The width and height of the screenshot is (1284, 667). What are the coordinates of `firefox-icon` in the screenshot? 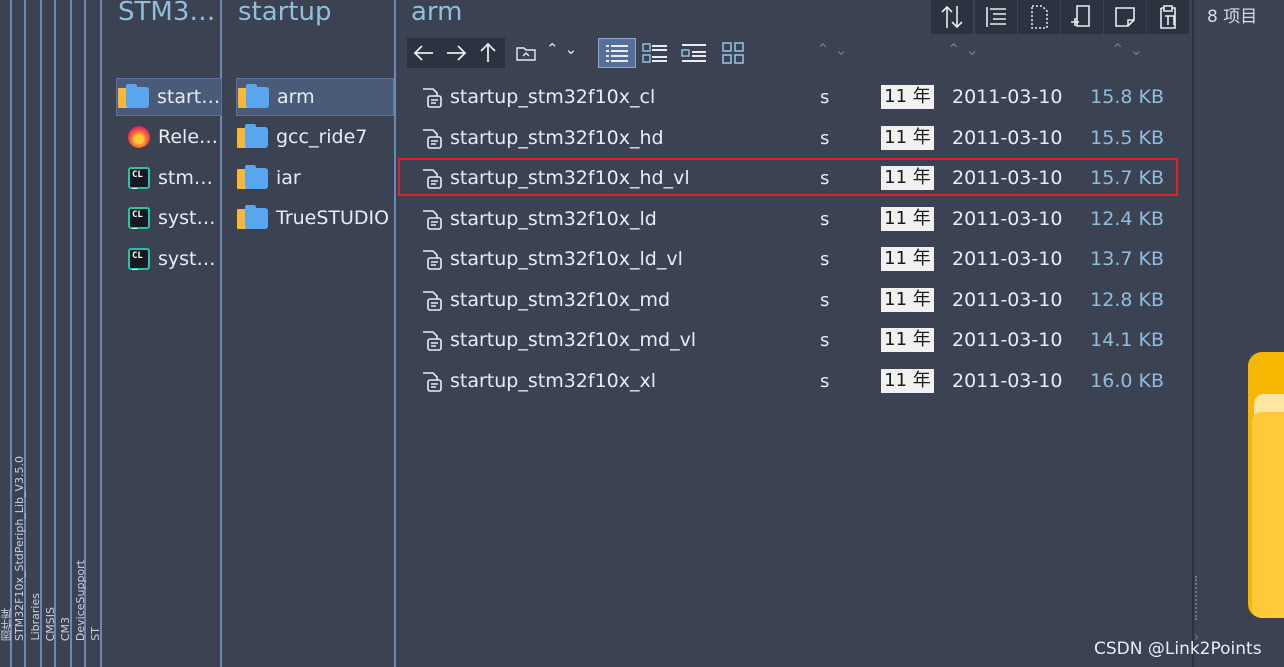 It's located at (139, 137).